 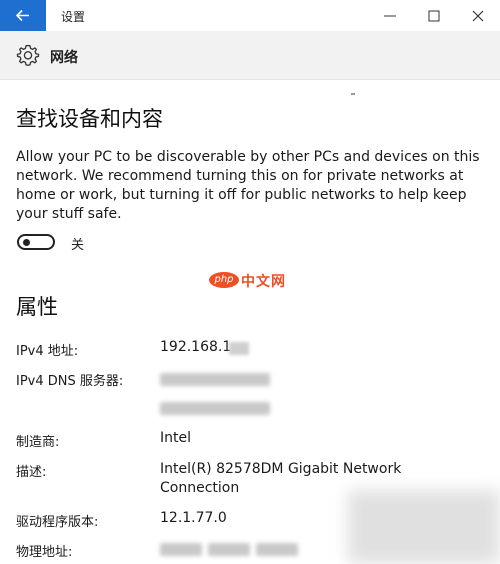 What do you see at coordinates (73, 17) in the screenshot?
I see `window-title: 设置` at bounding box center [73, 17].